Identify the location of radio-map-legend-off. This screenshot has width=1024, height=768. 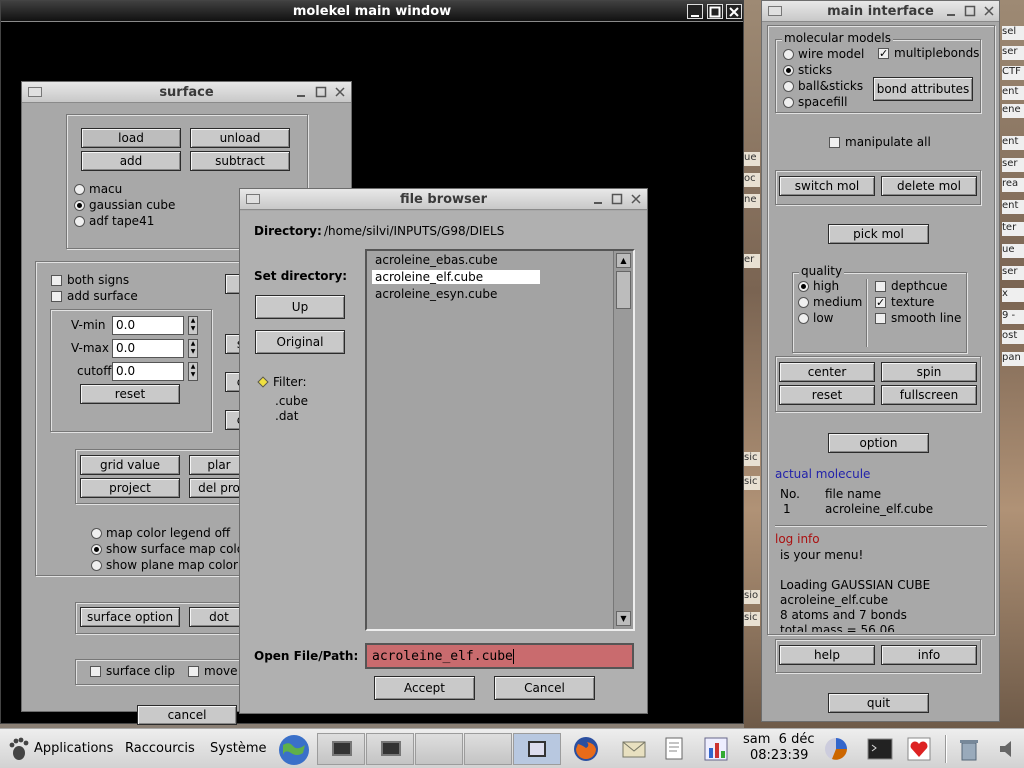
(96, 533).